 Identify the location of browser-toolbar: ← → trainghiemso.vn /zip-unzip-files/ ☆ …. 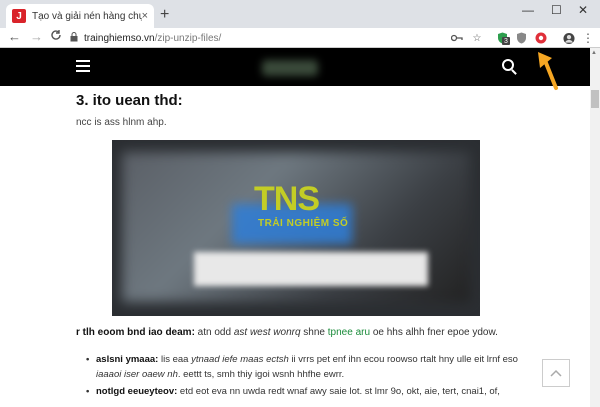
(300, 38).